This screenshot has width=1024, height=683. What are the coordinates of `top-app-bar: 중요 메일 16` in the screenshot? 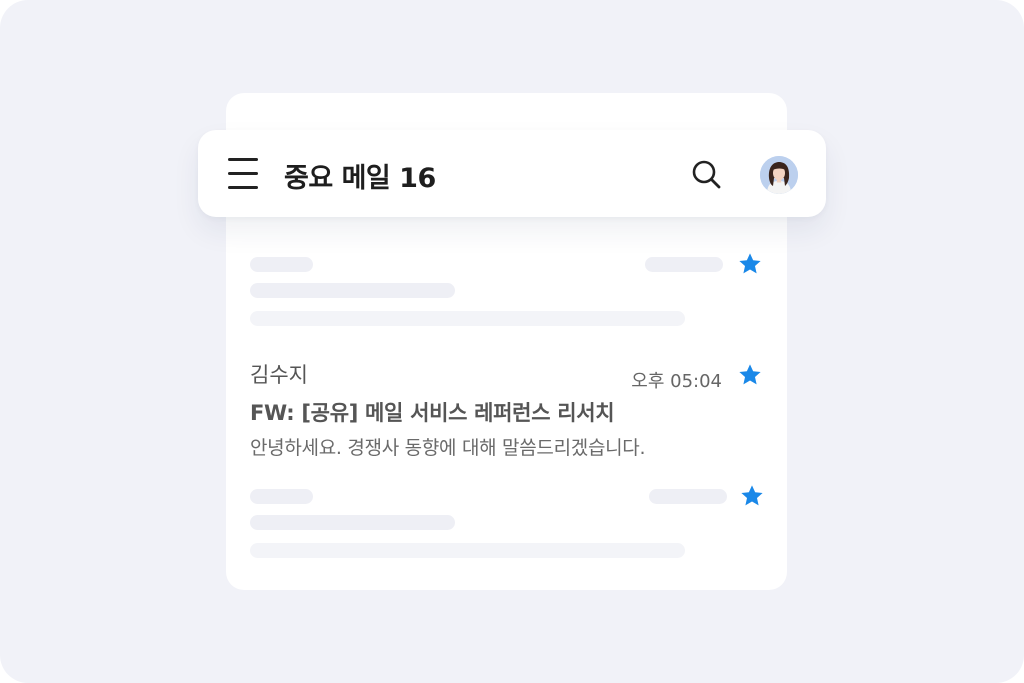 It's located at (512, 173).